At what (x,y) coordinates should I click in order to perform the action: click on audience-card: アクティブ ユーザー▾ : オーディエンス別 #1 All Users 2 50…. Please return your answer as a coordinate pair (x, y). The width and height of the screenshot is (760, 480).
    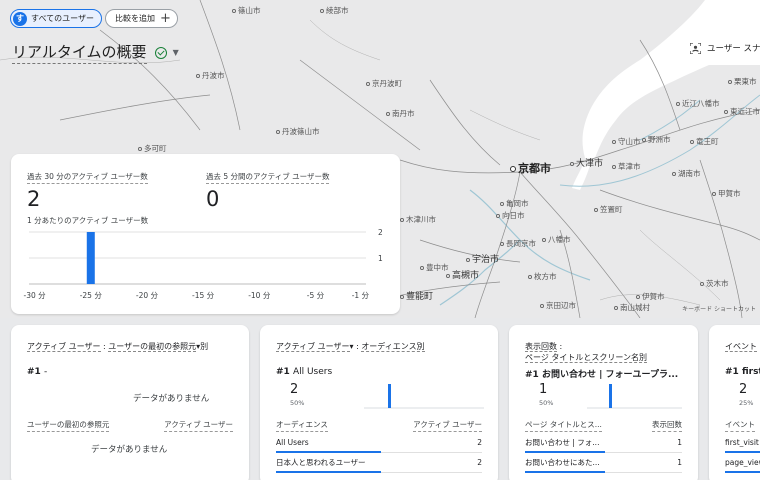
    Looking at the image, I should click on (379, 402).